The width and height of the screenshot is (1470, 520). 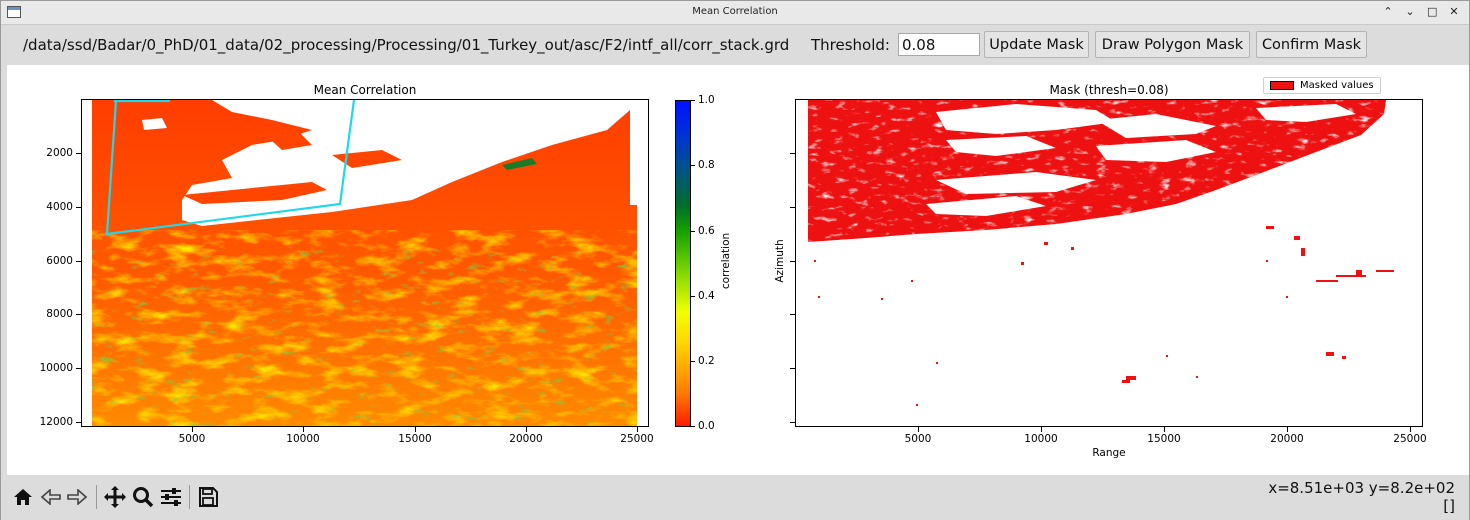 I want to click on threshold-input, so click(x=939, y=44).